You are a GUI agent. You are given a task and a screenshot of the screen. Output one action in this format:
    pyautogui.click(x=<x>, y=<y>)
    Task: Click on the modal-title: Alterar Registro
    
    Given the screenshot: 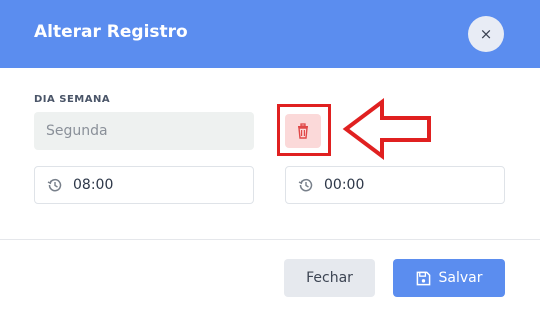 What is the action you would take?
    pyautogui.click(x=111, y=32)
    